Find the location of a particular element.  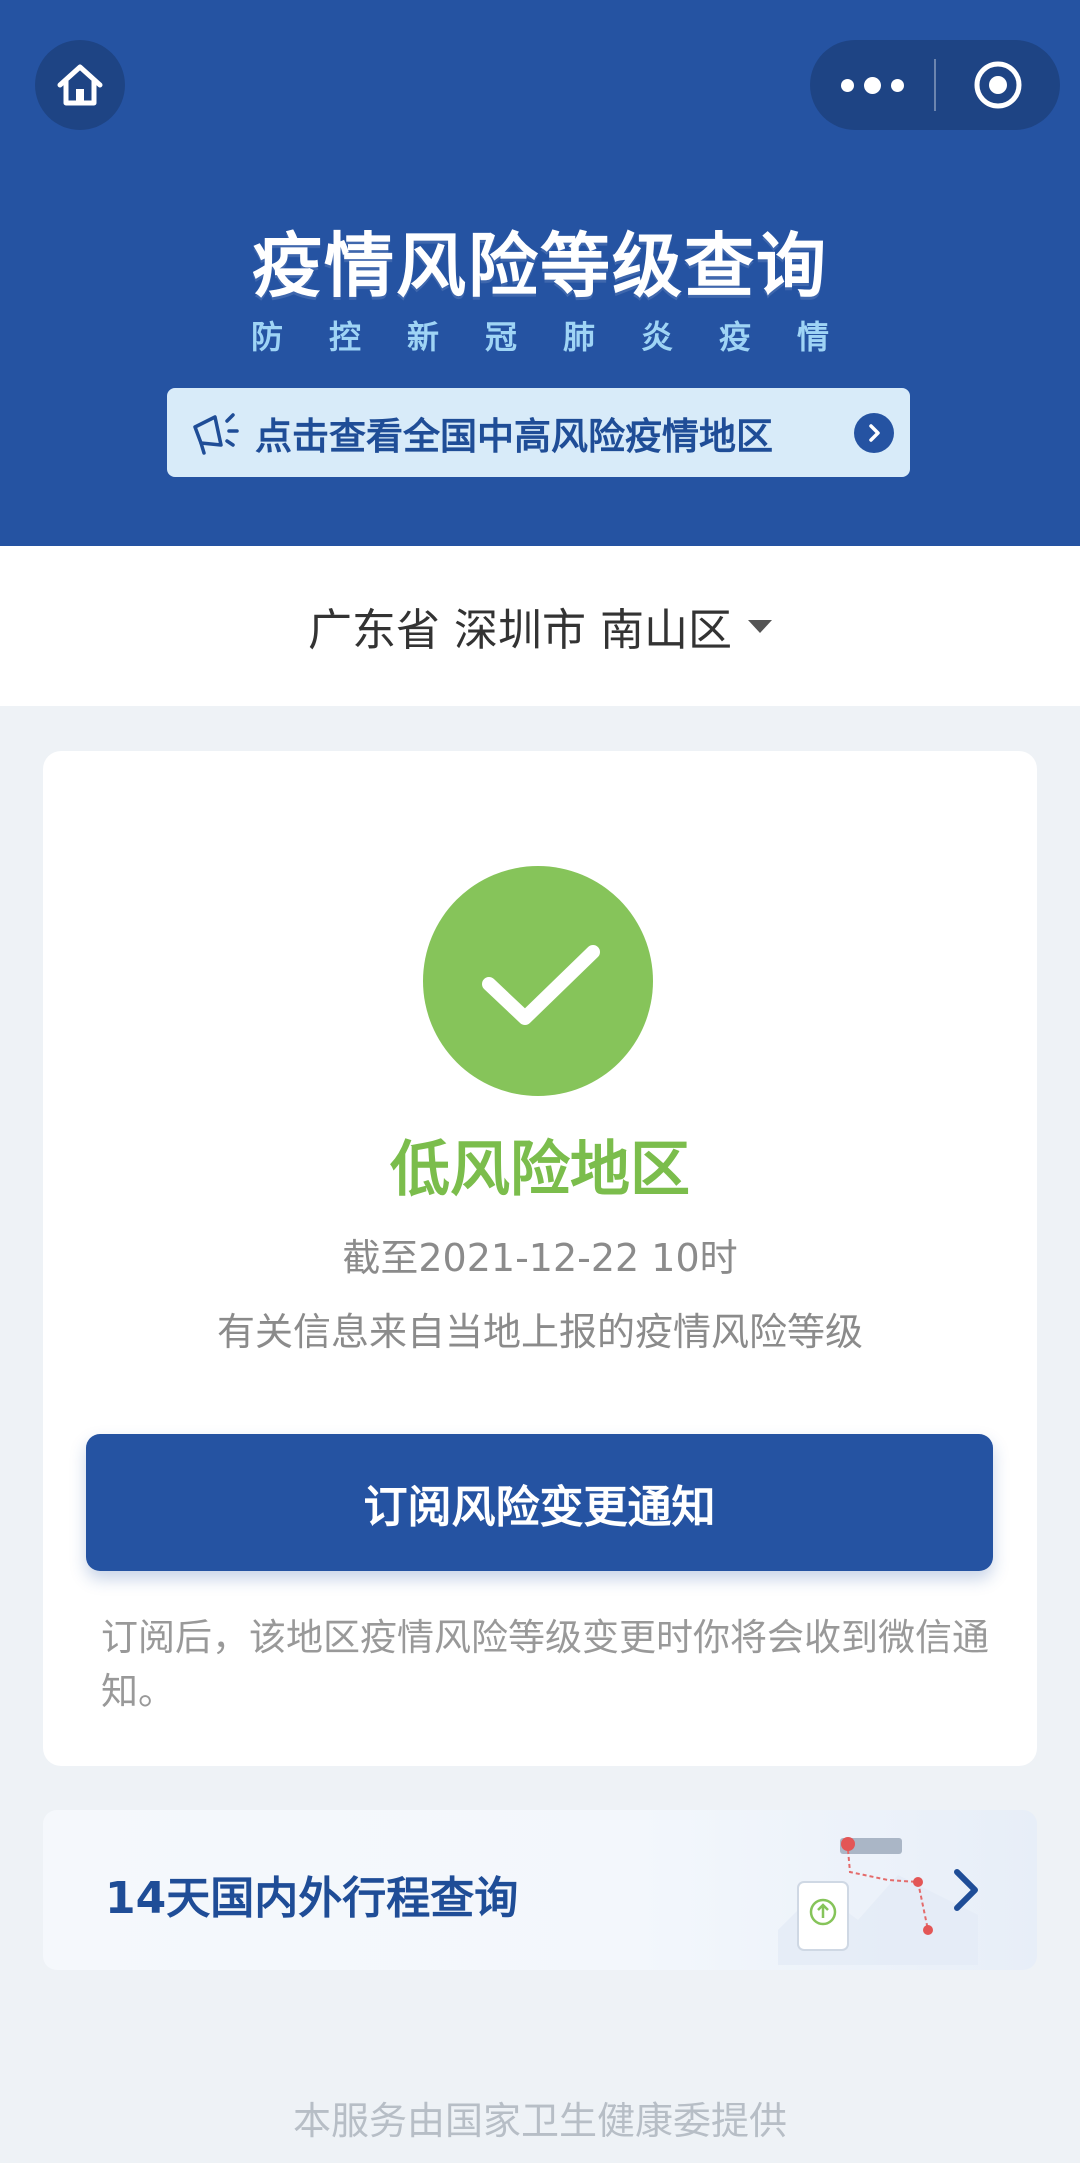

location-text: 广东省 深圳市 南山区 is located at coordinates (520, 630).